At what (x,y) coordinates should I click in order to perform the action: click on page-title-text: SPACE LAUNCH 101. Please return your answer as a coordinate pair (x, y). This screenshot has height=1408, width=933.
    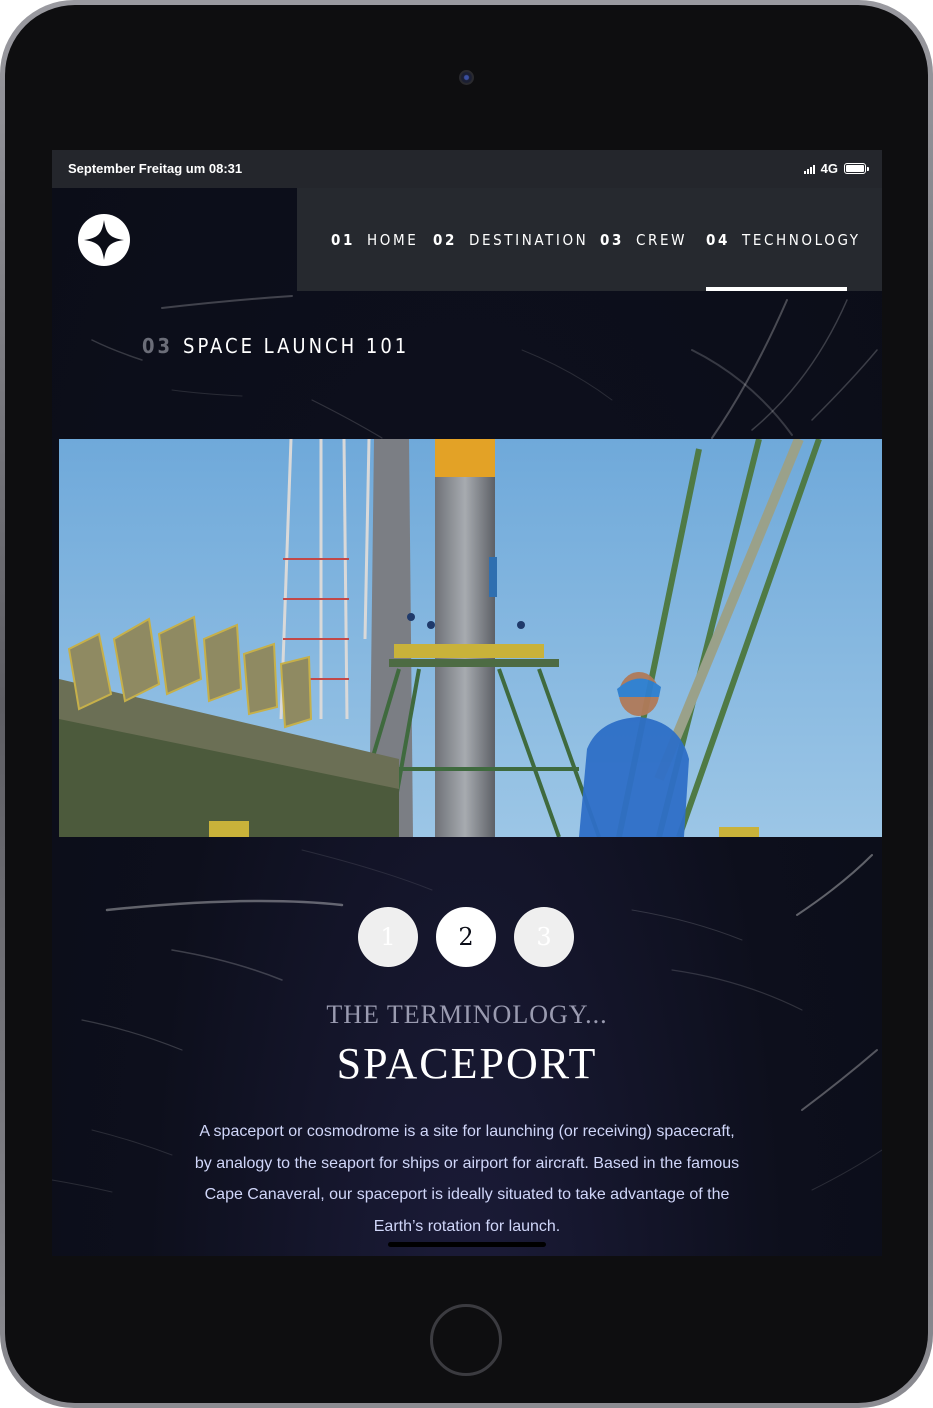
    Looking at the image, I should click on (296, 346).